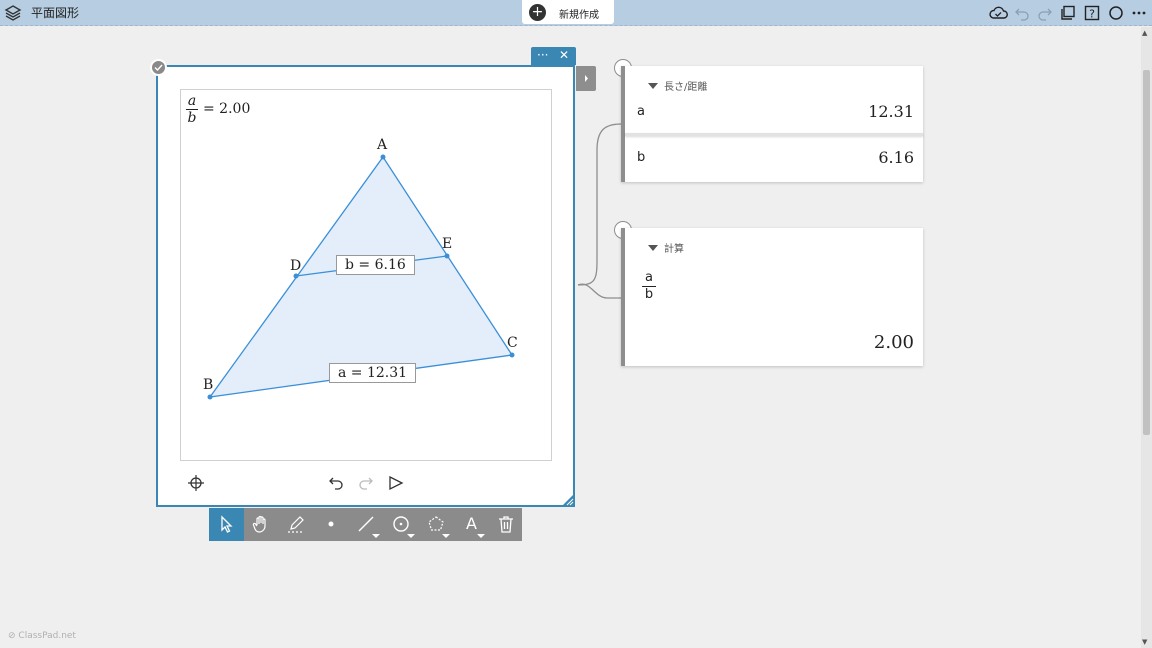 The image size is (1152, 648). I want to click on triangle-abc, so click(361, 276).